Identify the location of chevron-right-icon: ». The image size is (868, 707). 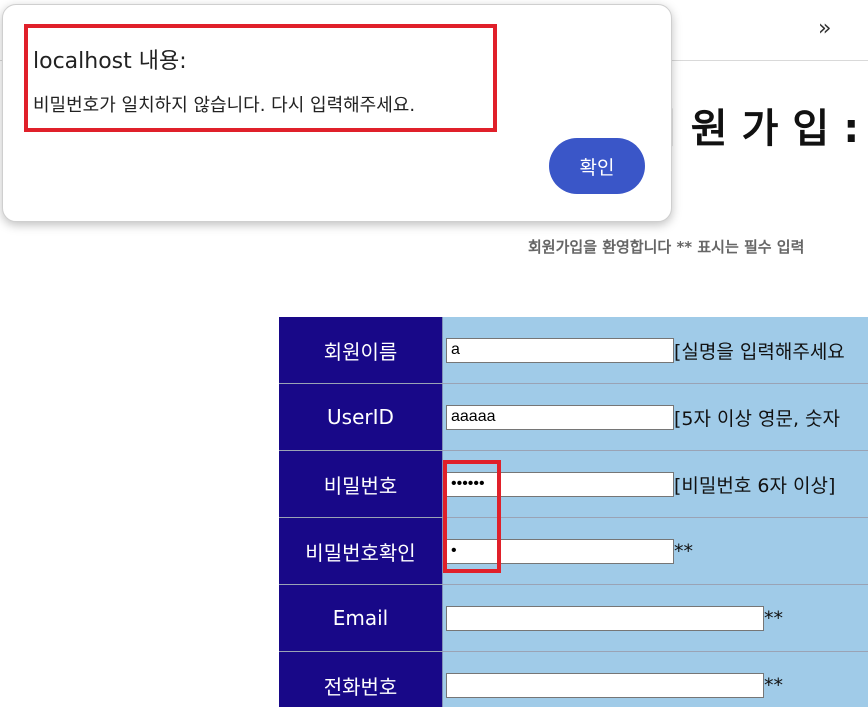
(824, 29).